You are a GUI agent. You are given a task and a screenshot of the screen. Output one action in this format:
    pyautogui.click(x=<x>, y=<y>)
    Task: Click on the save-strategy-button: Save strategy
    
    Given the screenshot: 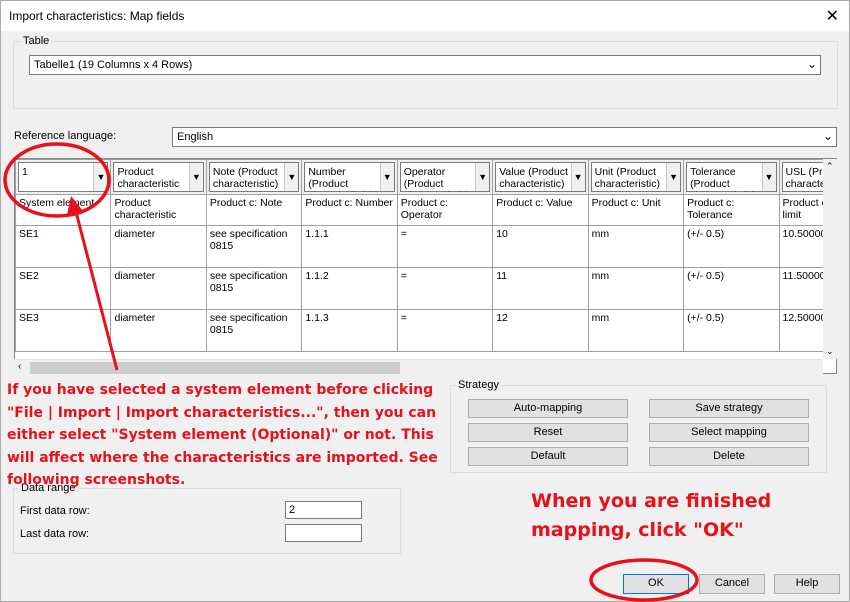 What is the action you would take?
    pyautogui.click(x=729, y=408)
    